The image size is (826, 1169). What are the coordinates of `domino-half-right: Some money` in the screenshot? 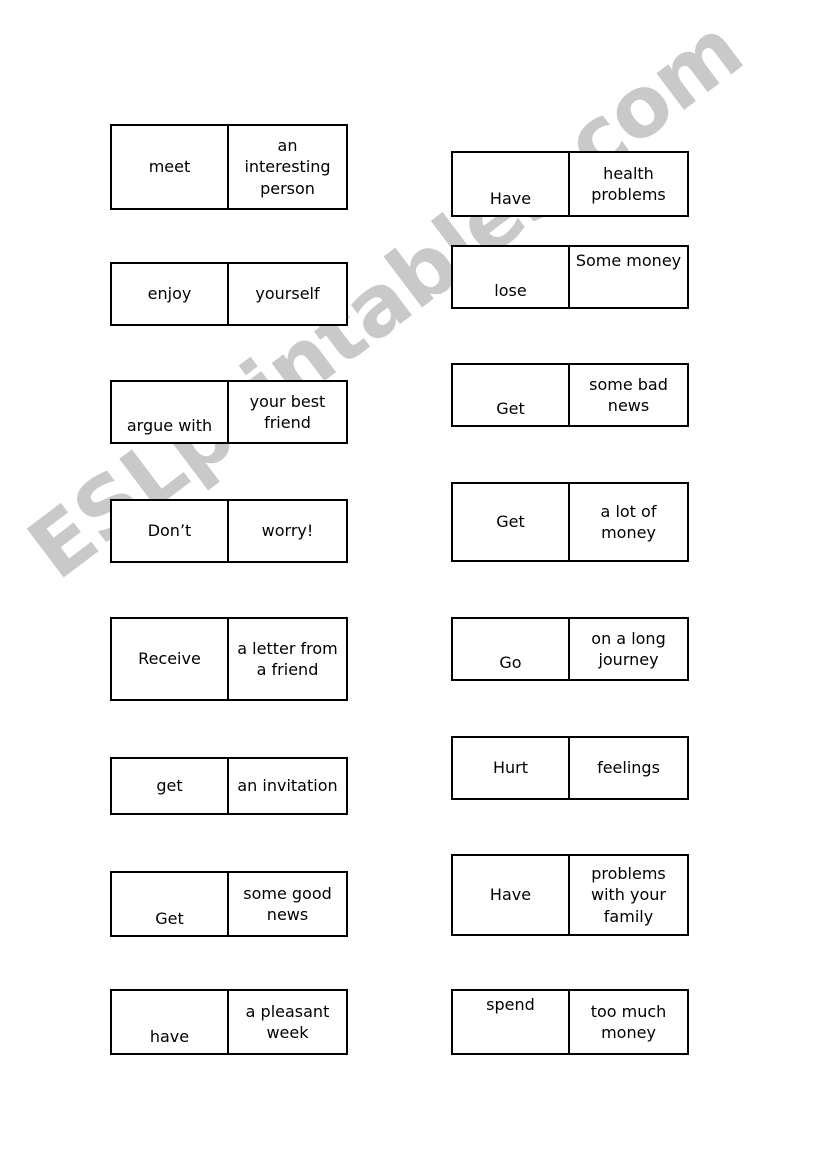 It's located at (628, 260).